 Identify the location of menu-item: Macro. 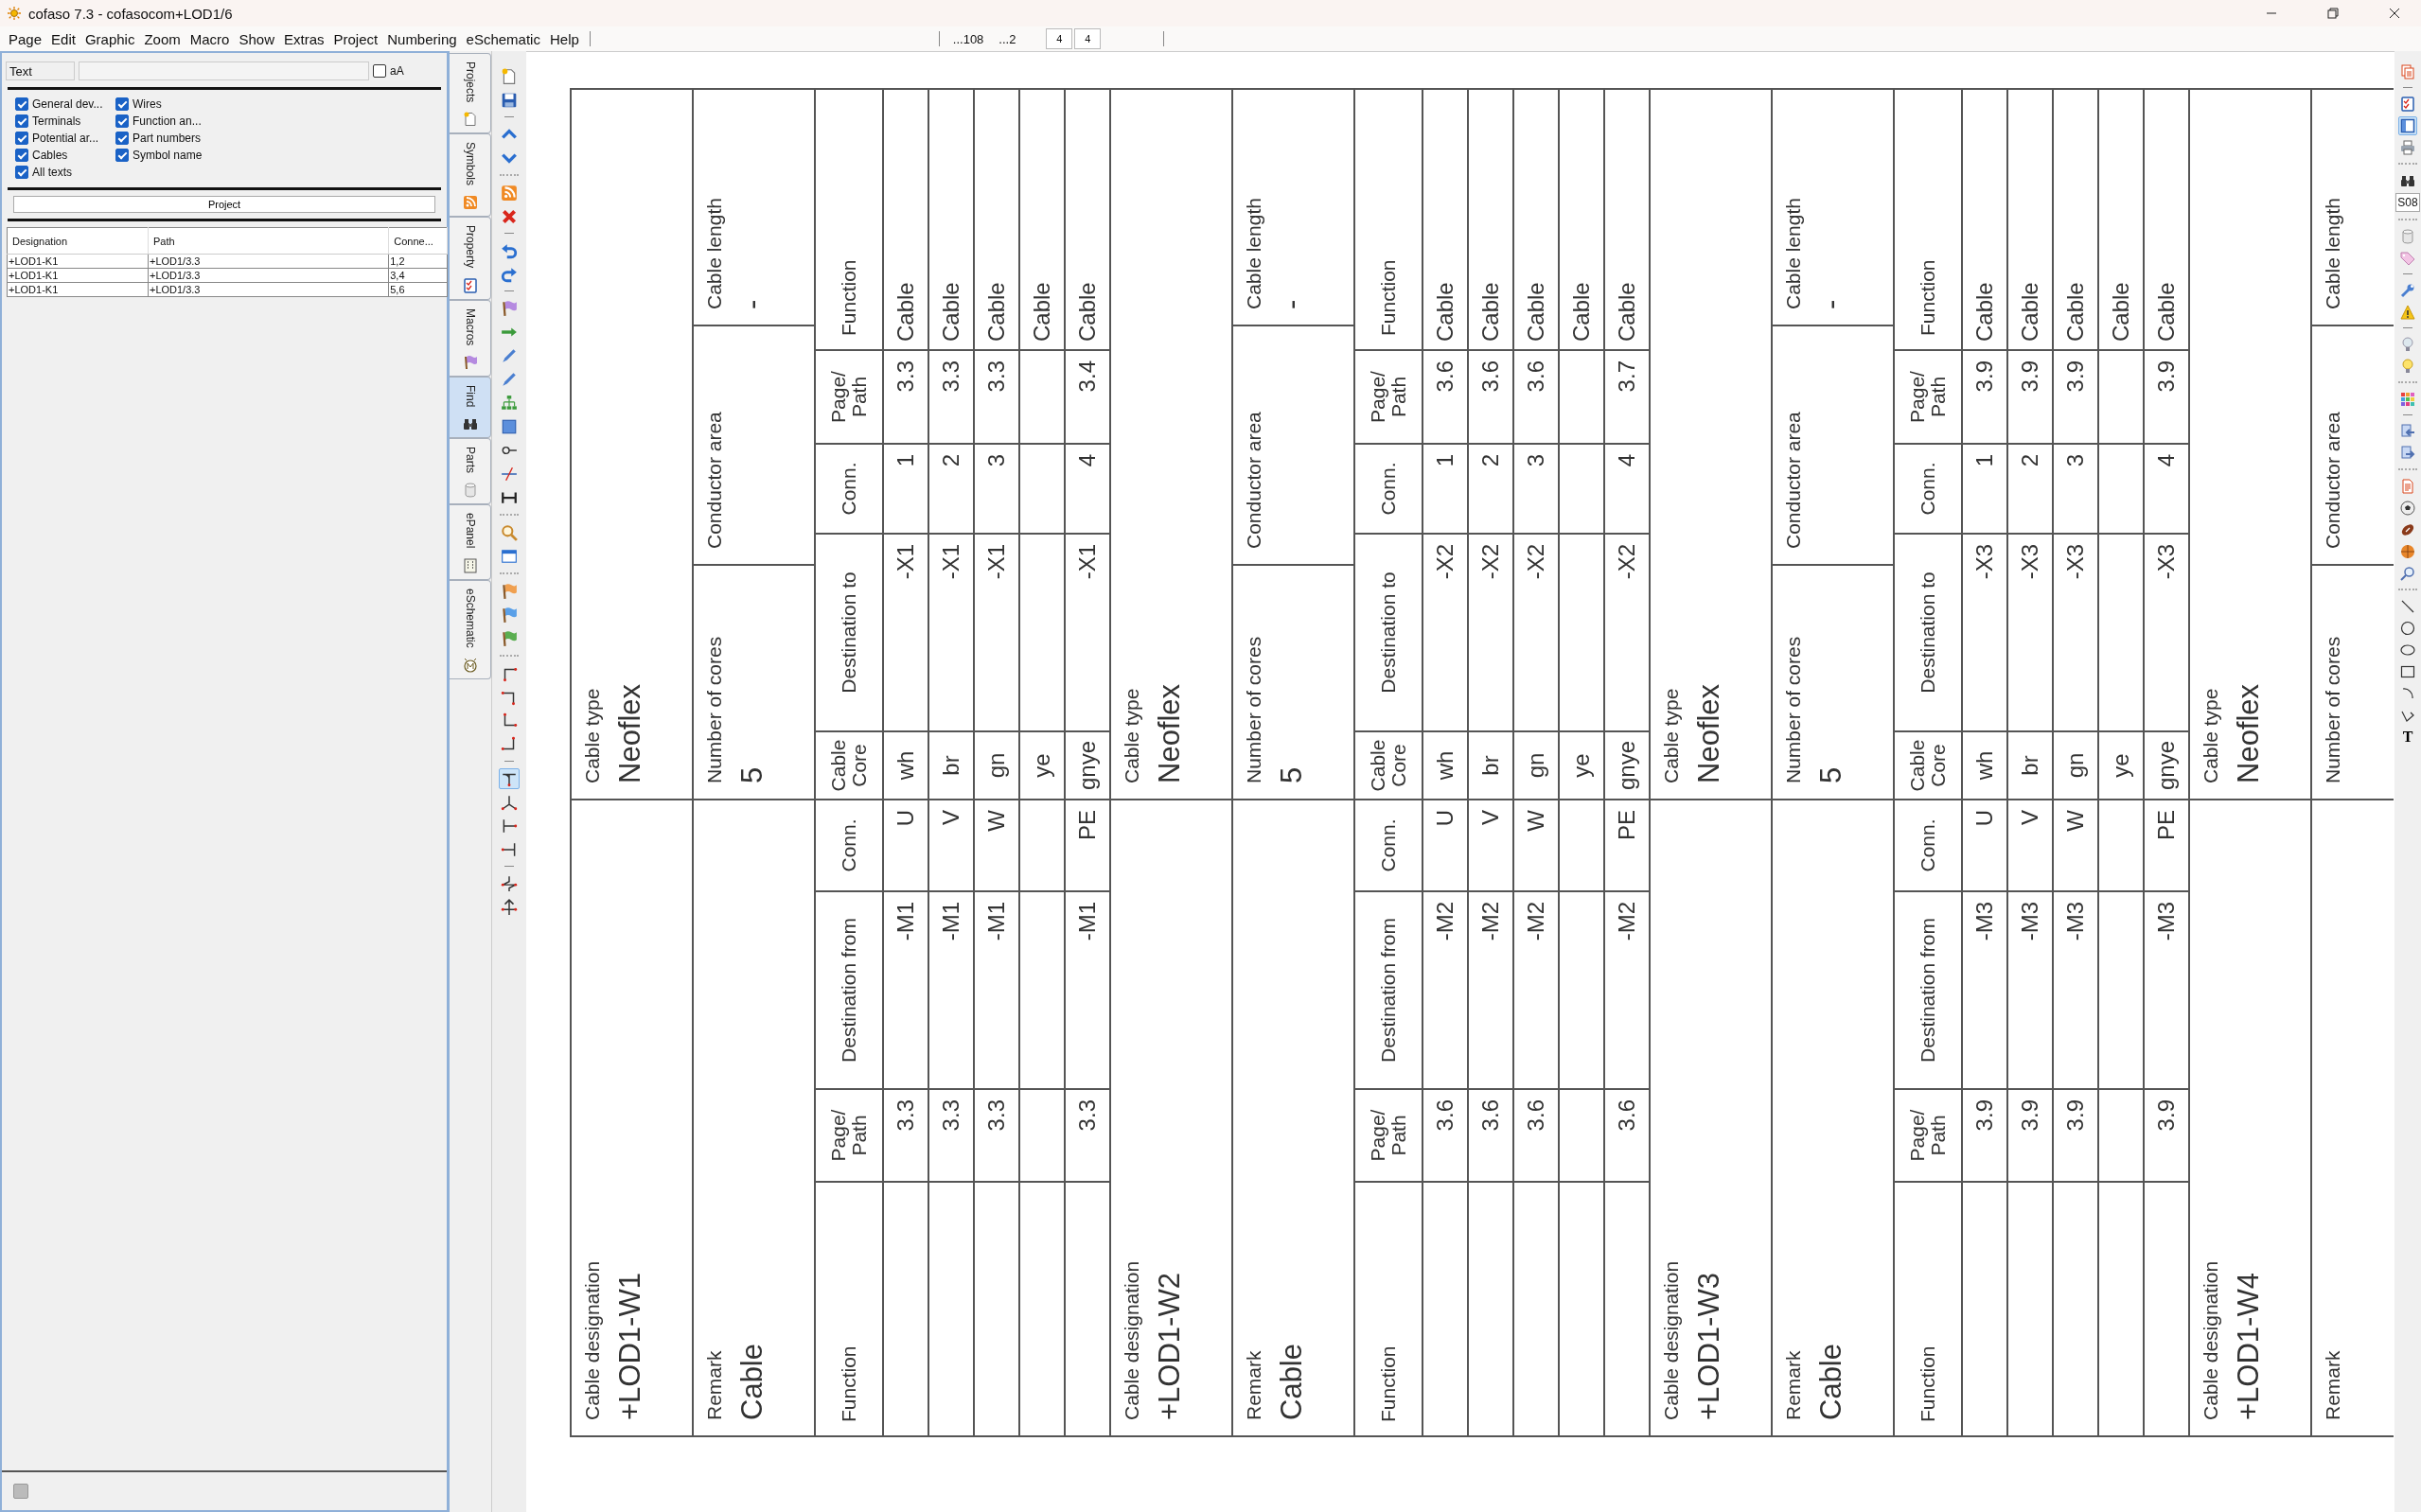
(210, 38).